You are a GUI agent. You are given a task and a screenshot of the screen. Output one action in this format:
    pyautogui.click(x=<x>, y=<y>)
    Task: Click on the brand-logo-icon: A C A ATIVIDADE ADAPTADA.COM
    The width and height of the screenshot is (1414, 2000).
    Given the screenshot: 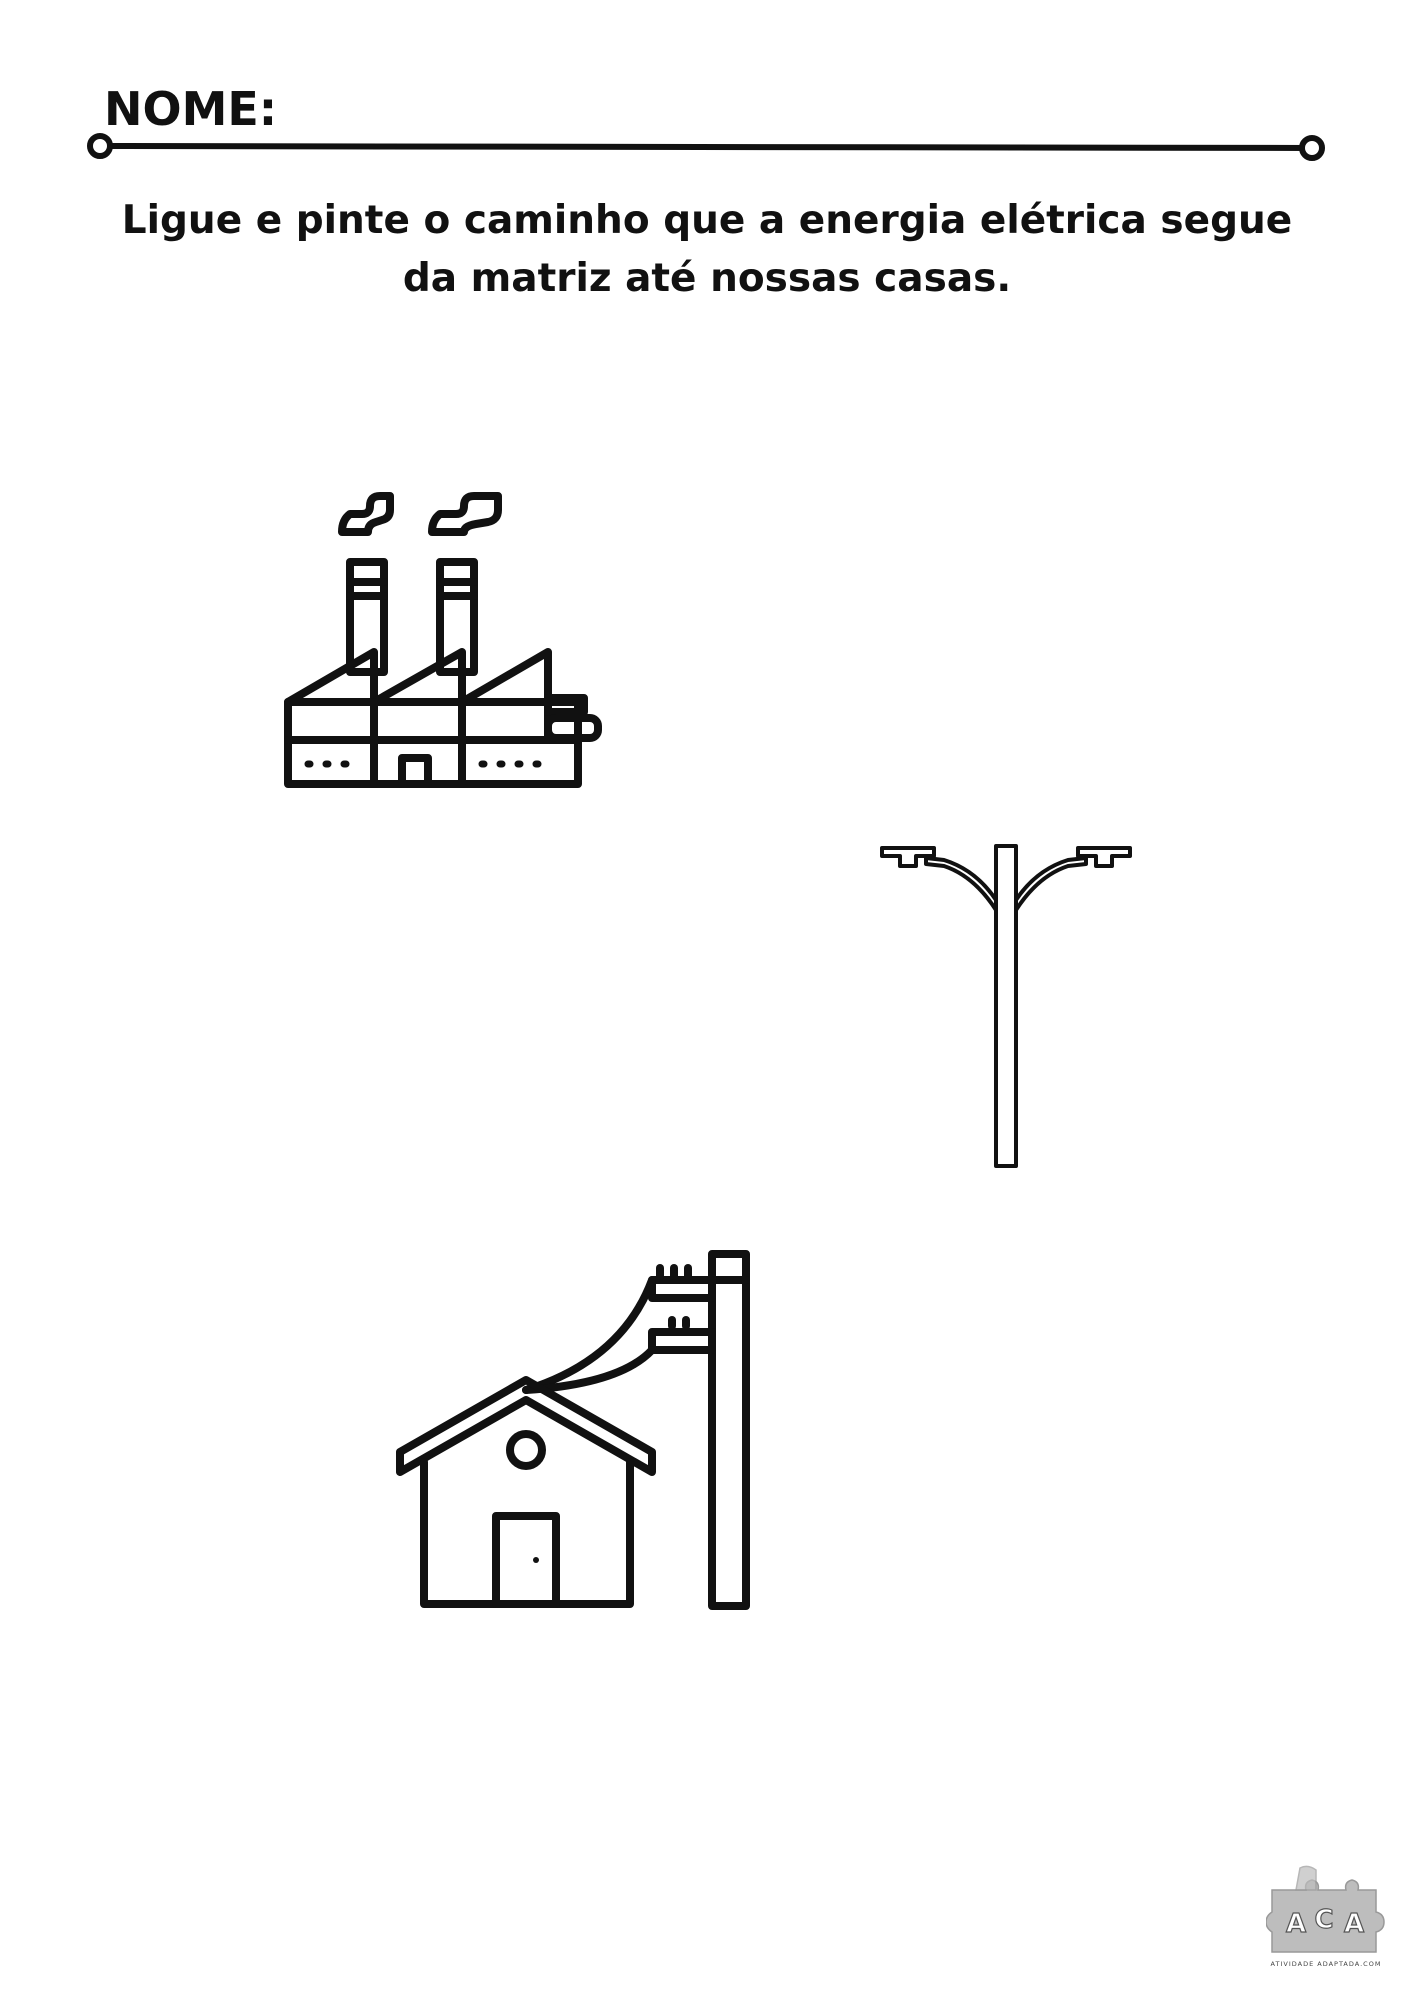 What is the action you would take?
    pyautogui.click(x=1325, y=1916)
    